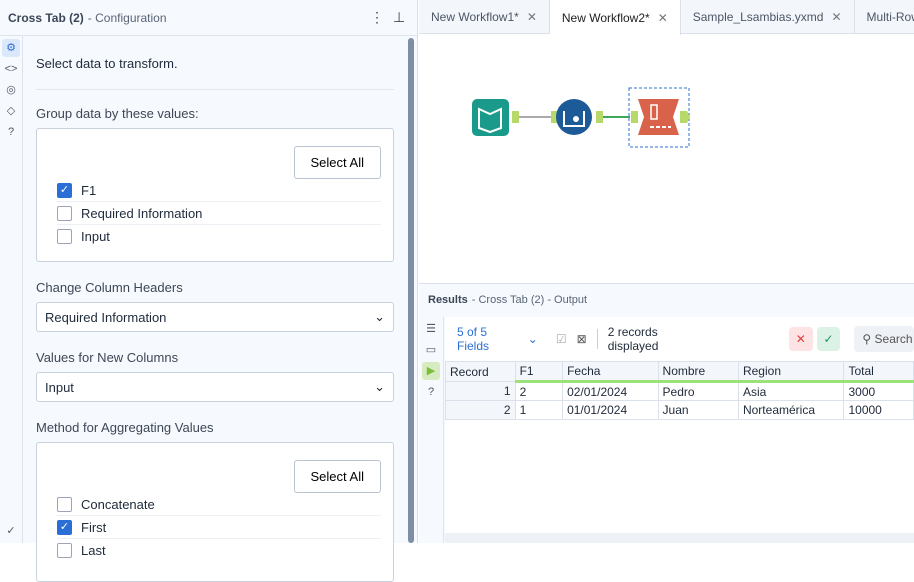 This screenshot has height=582, width=914. What do you see at coordinates (94, 527) in the screenshot?
I see `method-label-text: First` at bounding box center [94, 527].